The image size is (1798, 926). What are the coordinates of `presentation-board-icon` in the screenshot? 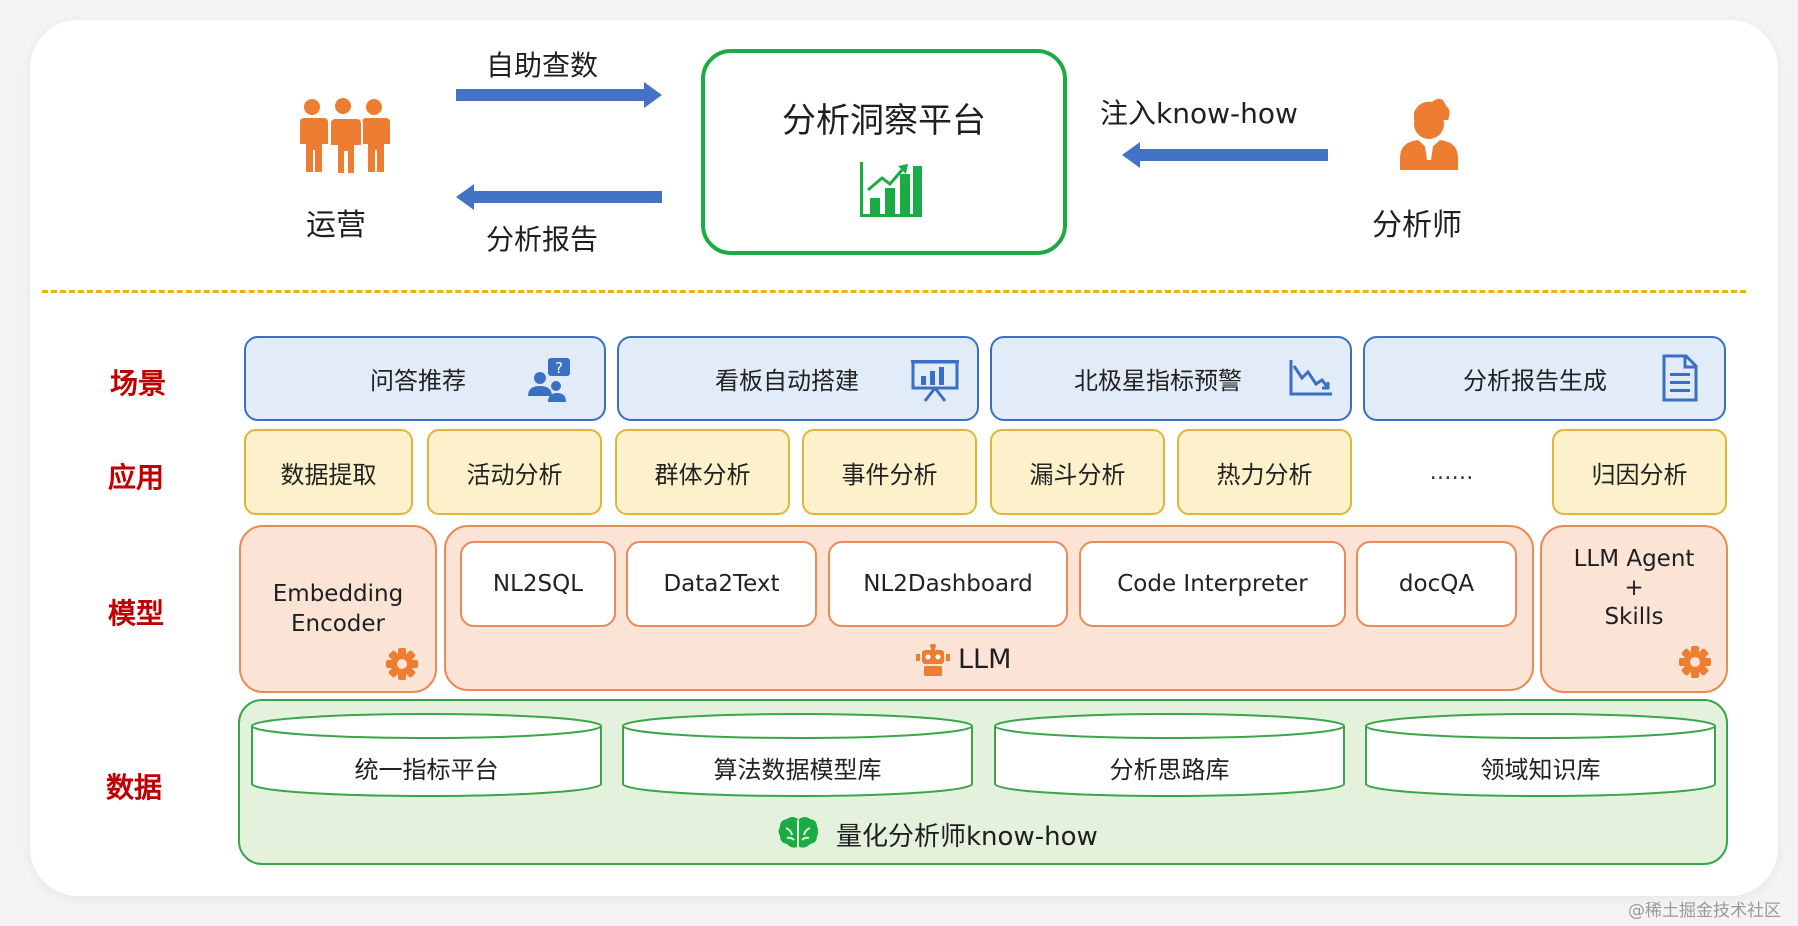 It's located at (935, 381).